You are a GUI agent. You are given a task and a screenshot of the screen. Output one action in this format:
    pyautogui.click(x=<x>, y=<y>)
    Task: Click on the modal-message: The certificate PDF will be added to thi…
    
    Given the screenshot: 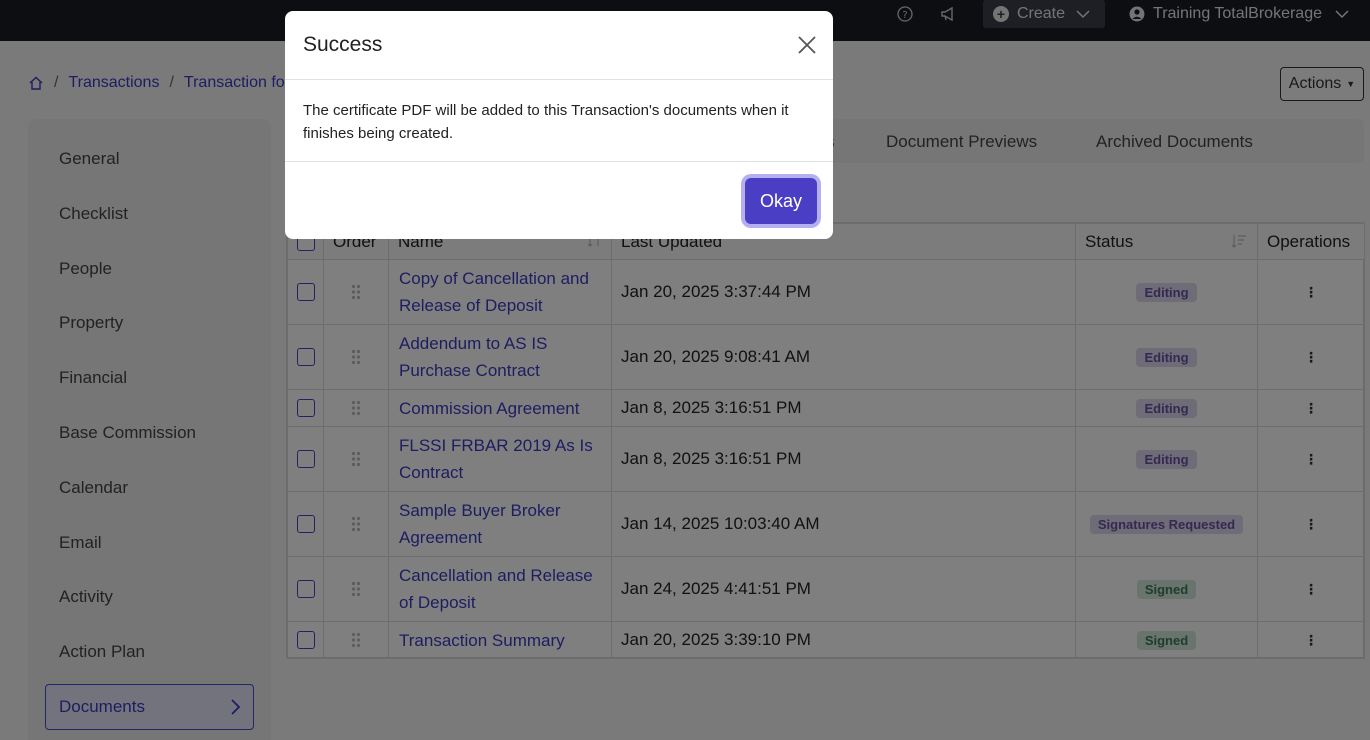 What is the action you would take?
    pyautogui.click(x=546, y=122)
    